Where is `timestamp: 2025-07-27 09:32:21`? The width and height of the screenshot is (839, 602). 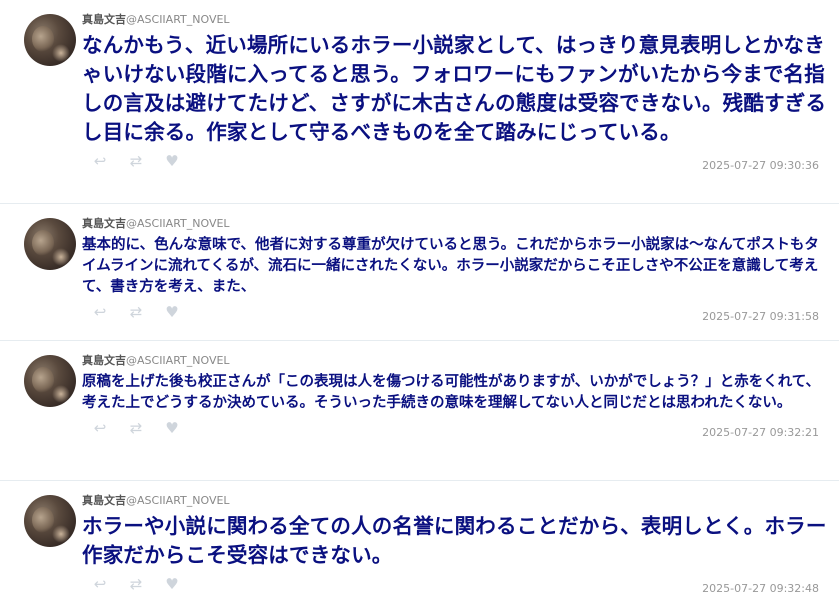
timestamp: 2025-07-27 09:32:21 is located at coordinates (760, 432).